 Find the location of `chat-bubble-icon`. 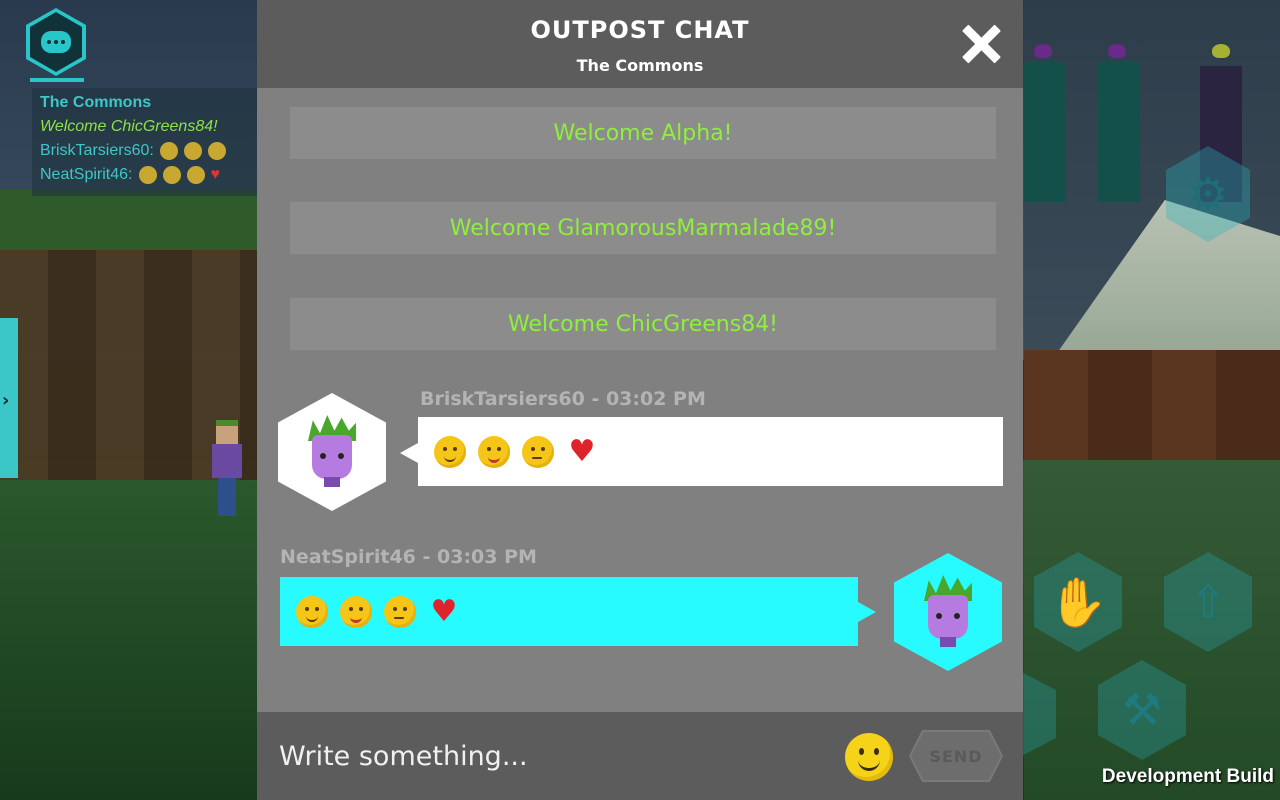

chat-bubble-icon is located at coordinates (56, 42).